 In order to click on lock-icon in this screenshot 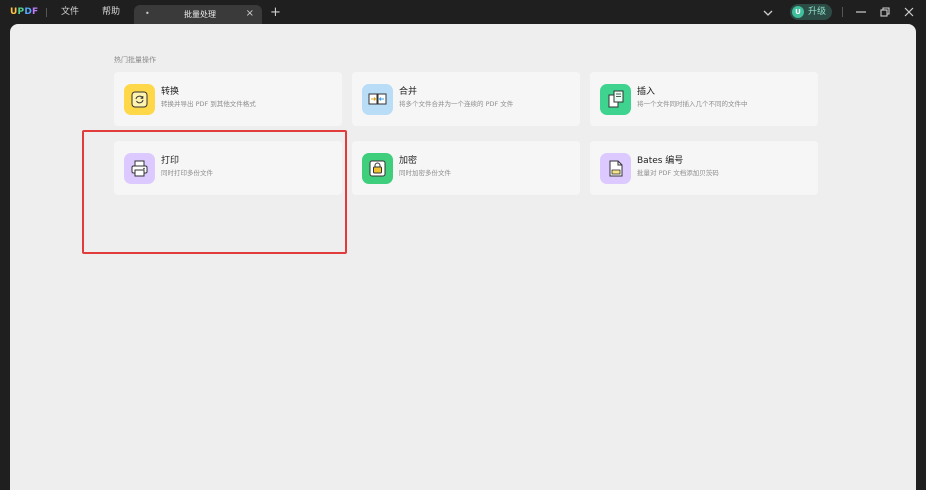, I will do `click(377, 168)`.